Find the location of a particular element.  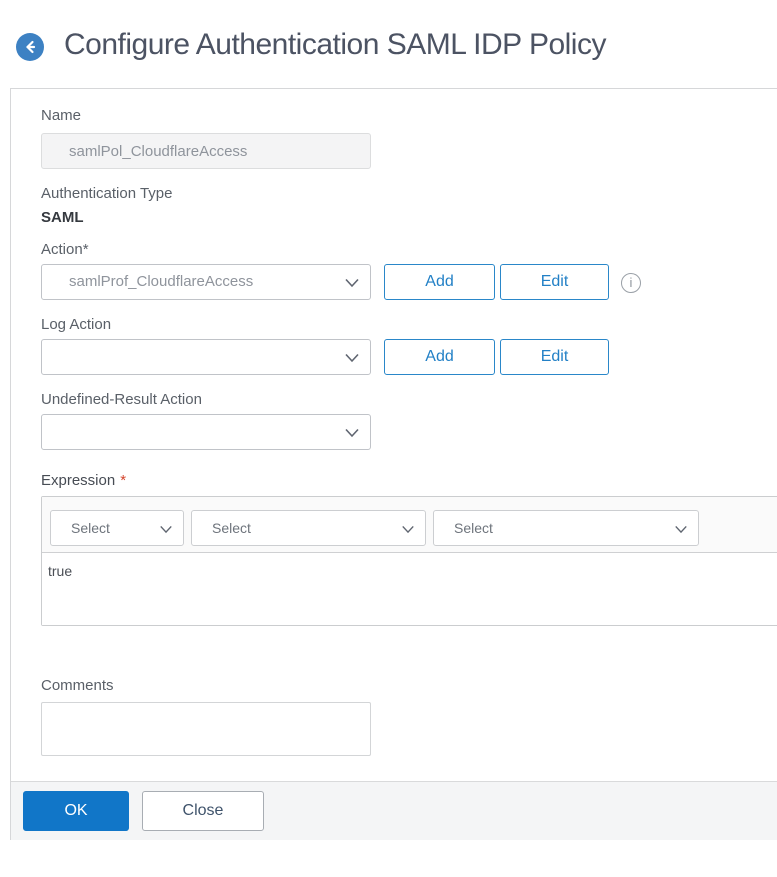

expression-select-2: Select is located at coordinates (308, 528).